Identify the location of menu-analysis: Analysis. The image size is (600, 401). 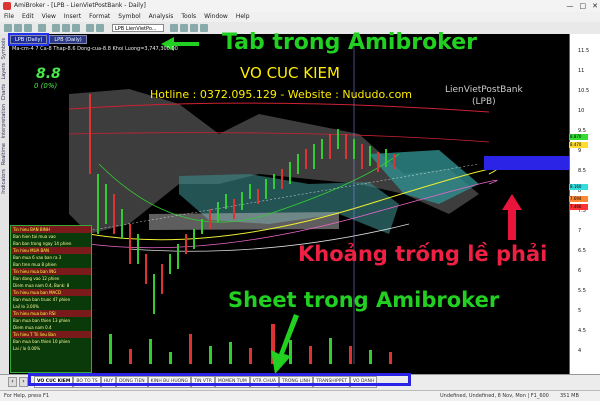
(161, 17).